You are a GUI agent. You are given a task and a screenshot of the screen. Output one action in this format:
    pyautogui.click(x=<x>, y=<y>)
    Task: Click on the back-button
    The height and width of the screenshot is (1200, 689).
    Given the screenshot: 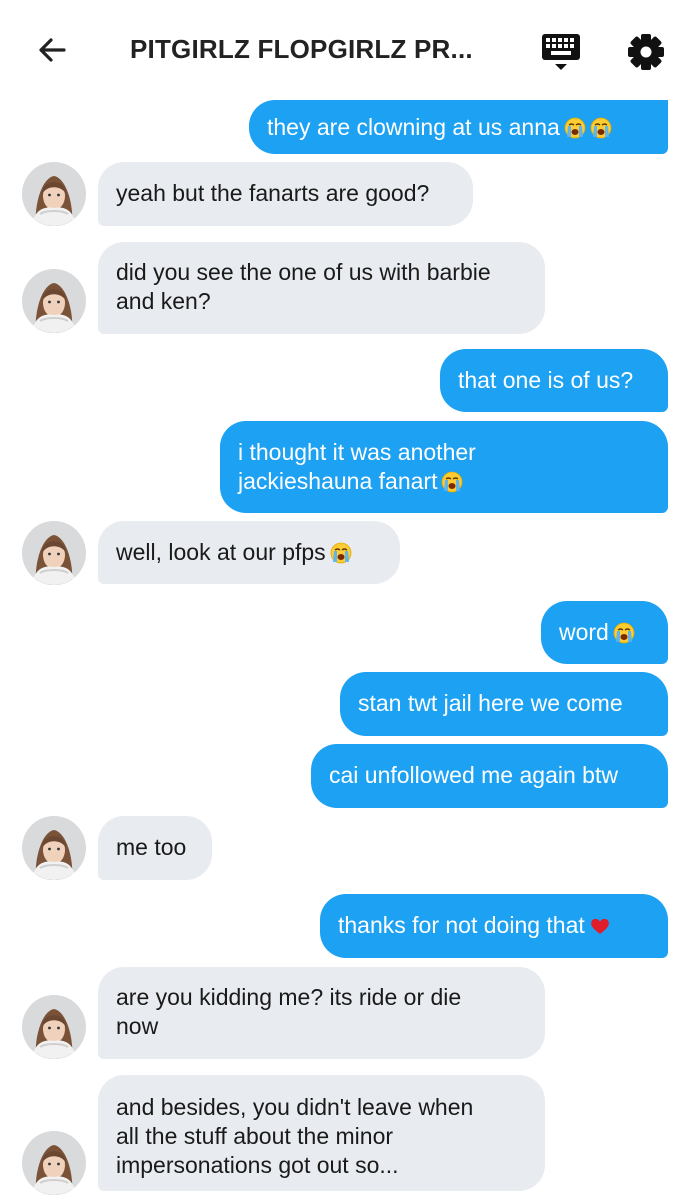 What is the action you would take?
    pyautogui.click(x=52, y=50)
    